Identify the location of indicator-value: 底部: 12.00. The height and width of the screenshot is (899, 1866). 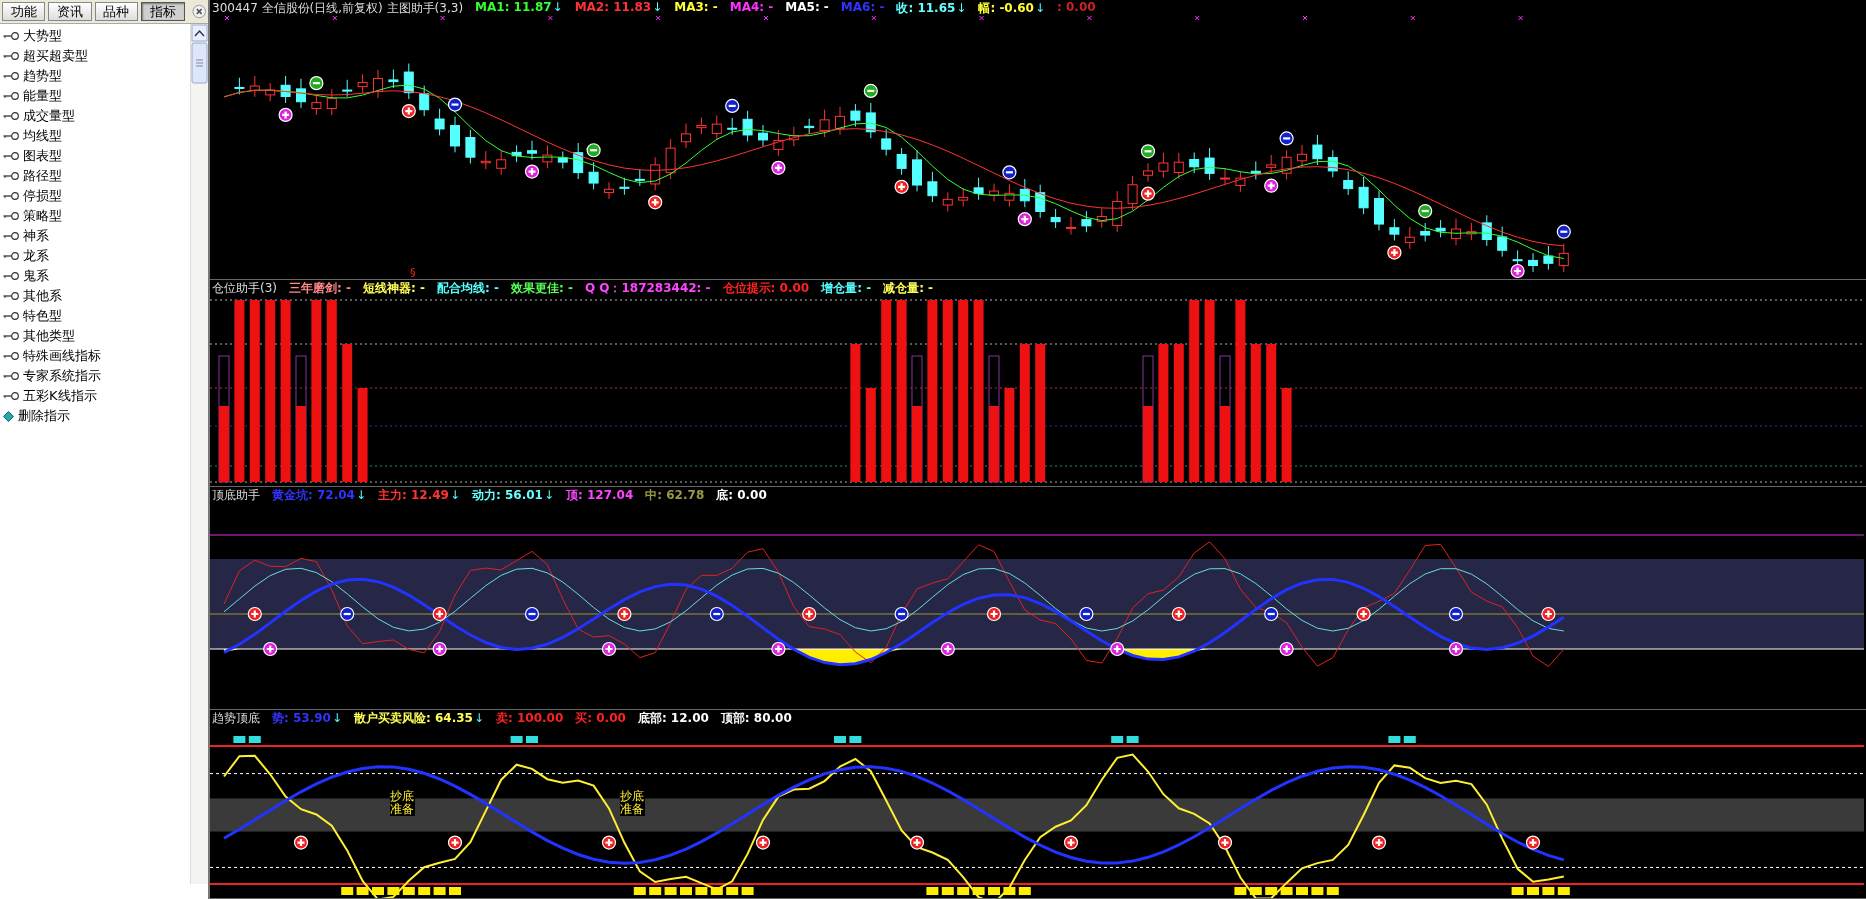
(673, 717).